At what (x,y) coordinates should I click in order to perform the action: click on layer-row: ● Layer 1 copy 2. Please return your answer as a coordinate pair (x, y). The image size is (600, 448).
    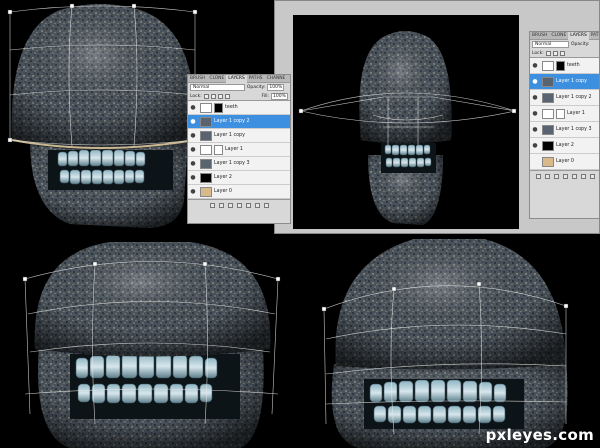
    Looking at the image, I should click on (564, 98).